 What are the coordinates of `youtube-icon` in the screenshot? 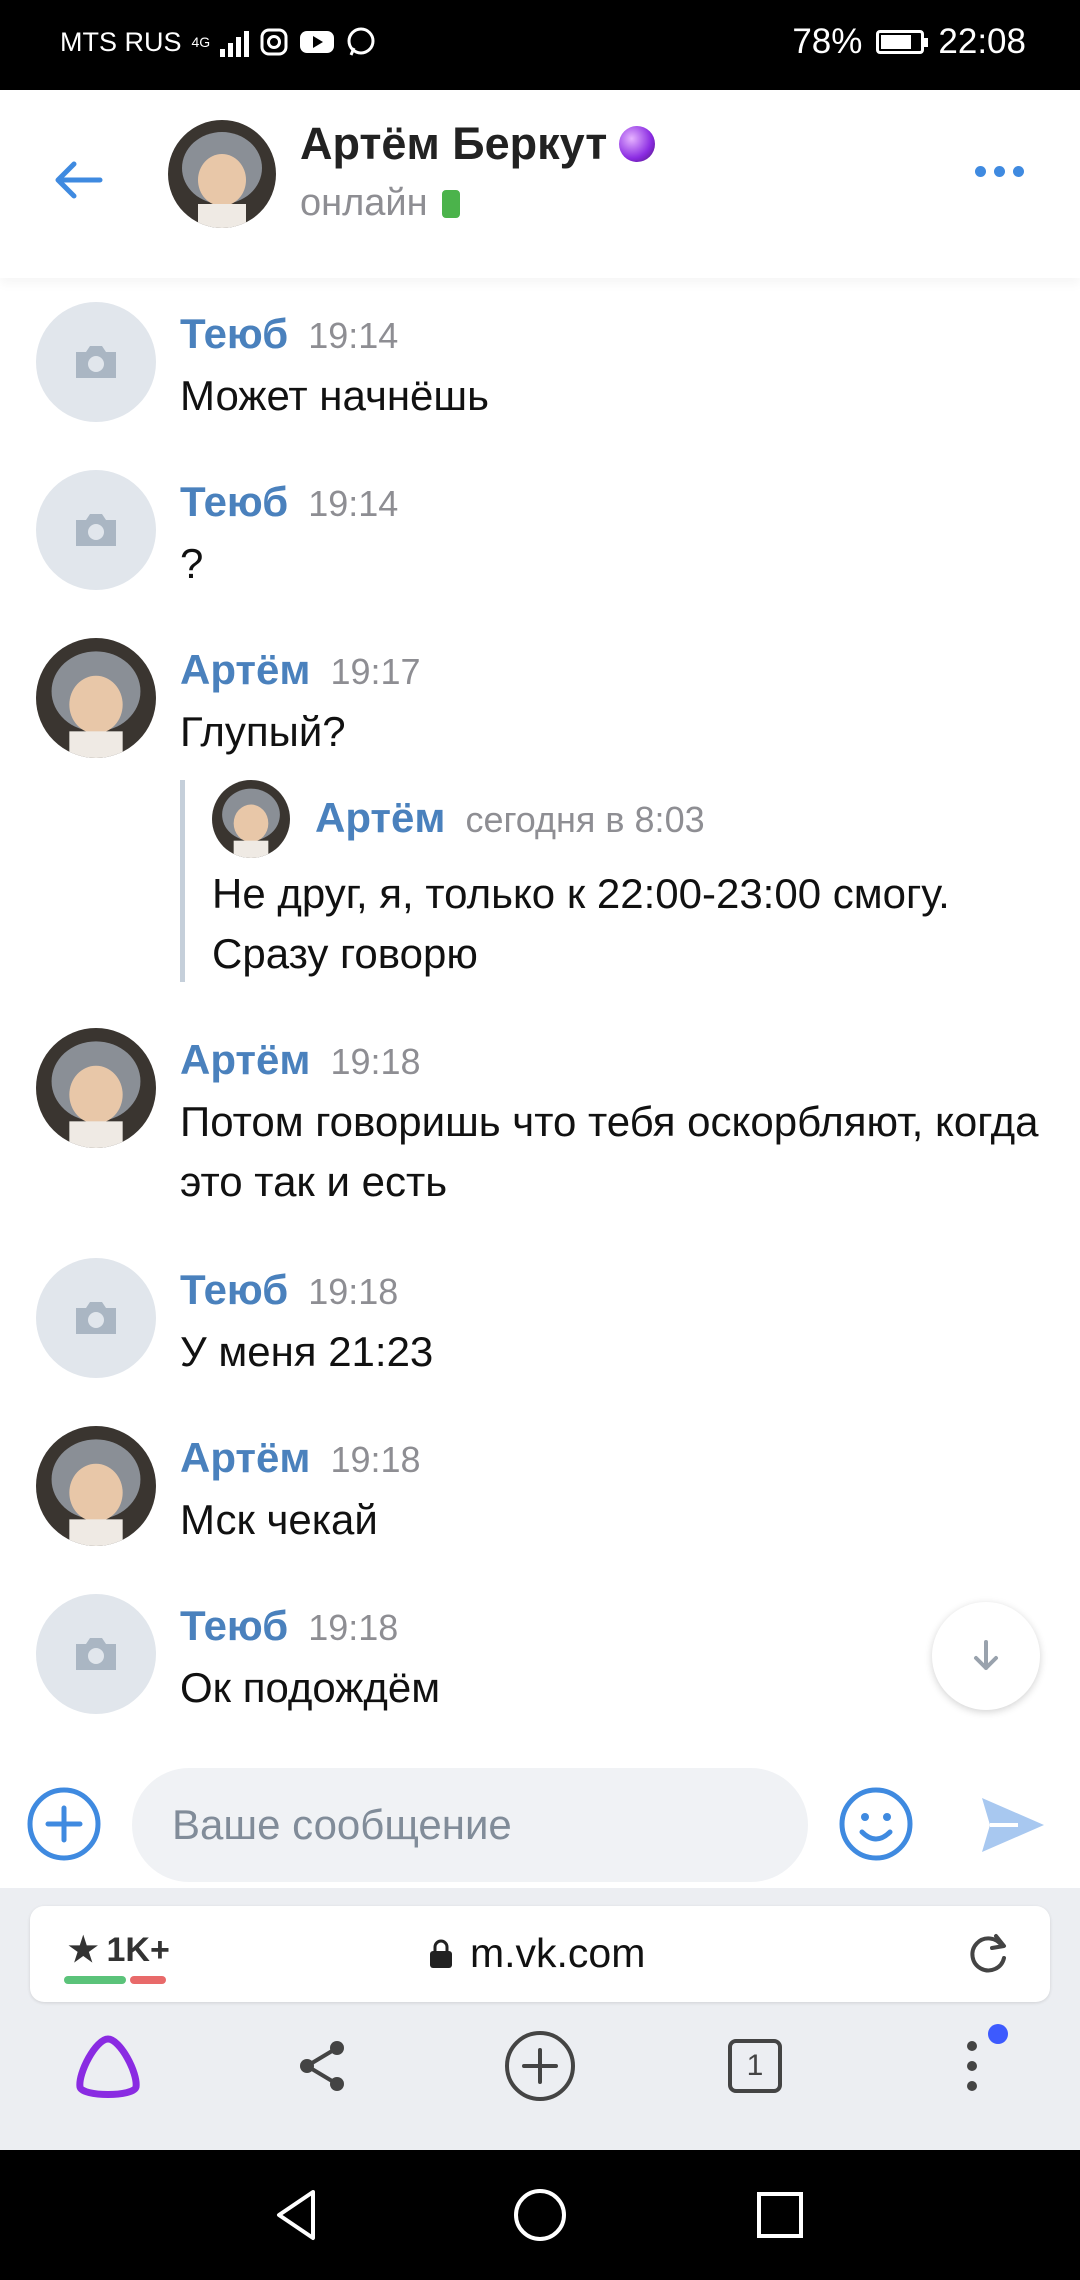 It's located at (317, 42).